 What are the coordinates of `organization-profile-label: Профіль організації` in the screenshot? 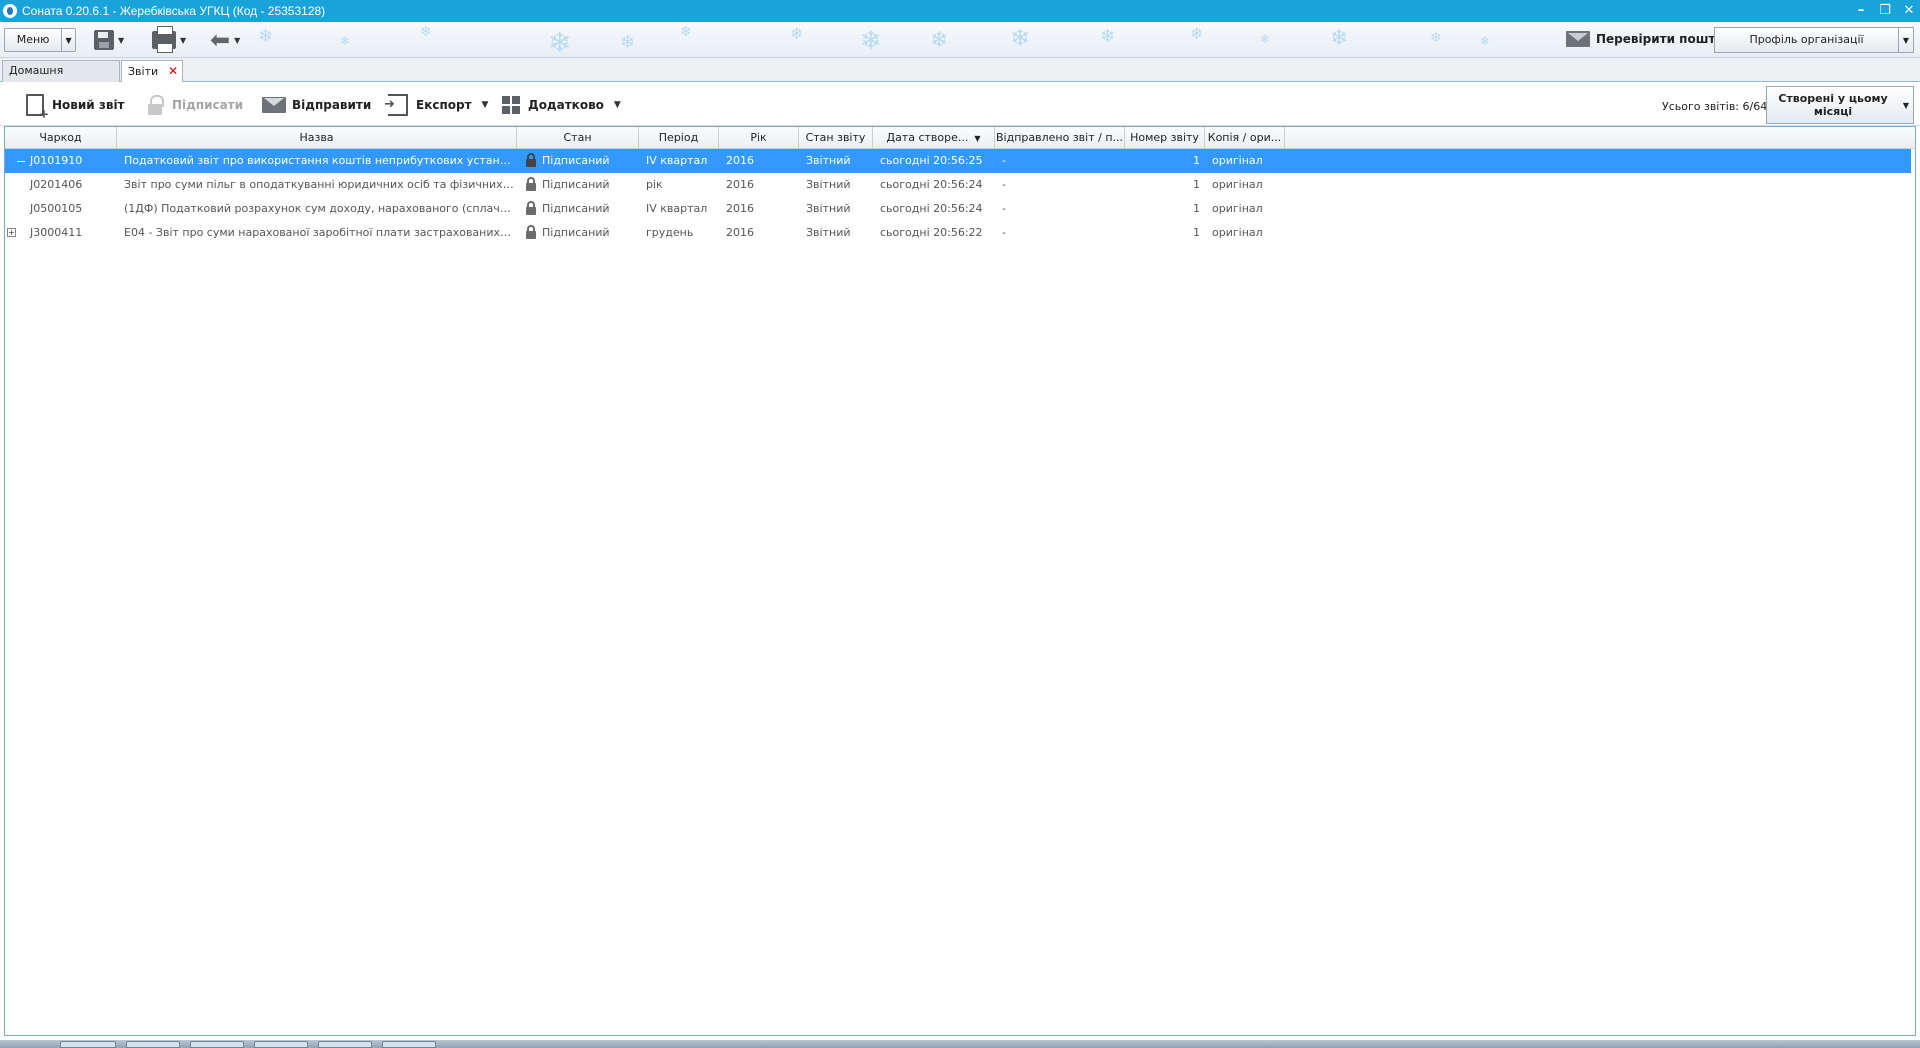 It's located at (1807, 40).